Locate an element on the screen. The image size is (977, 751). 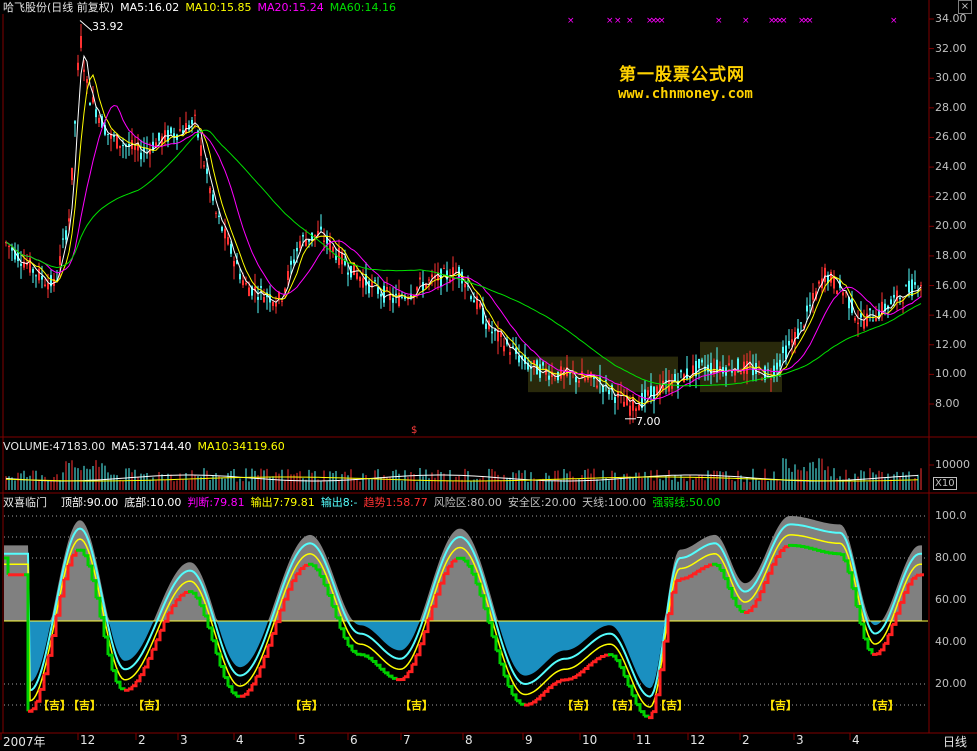
indicator-top: 顶部:90.00 is located at coordinates (90, 502).